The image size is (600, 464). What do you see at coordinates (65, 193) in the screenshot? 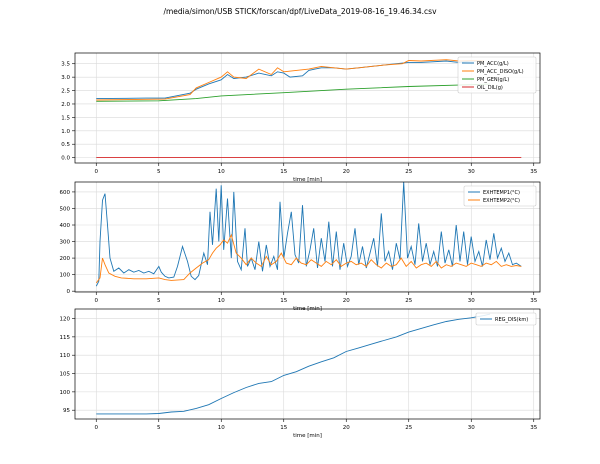
I see `y-tick-label: 600` at bounding box center [65, 193].